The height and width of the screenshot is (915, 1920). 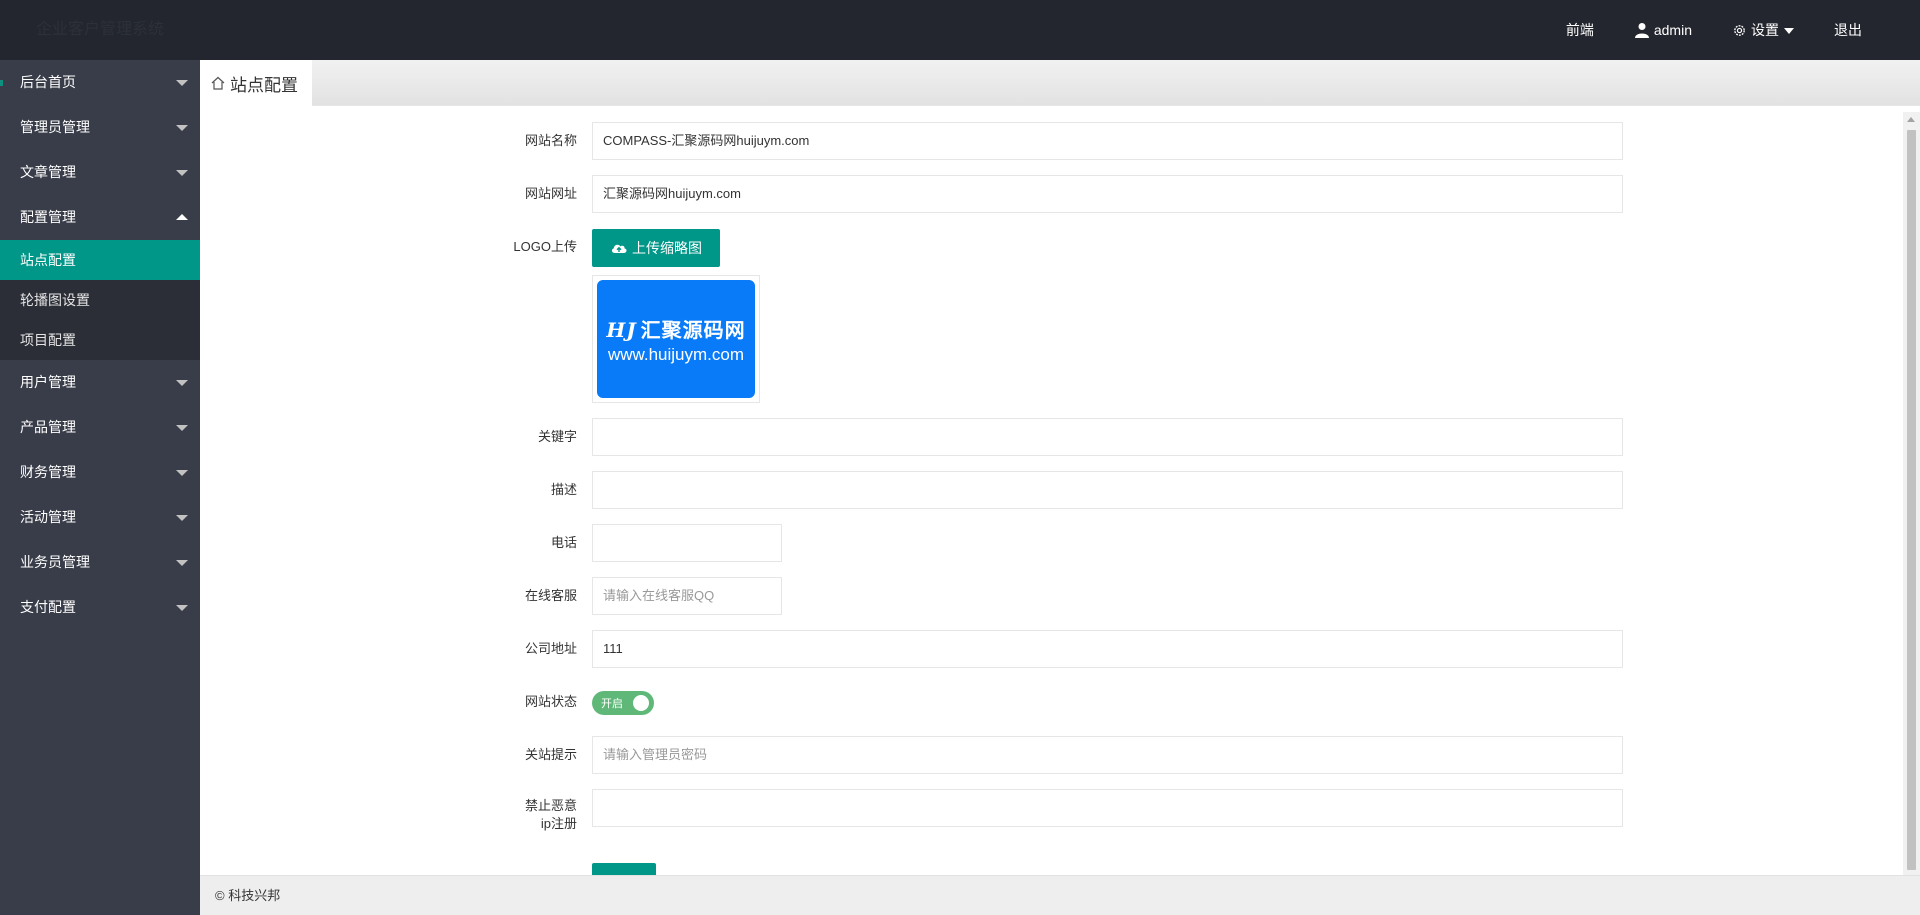 What do you see at coordinates (687, 596) in the screenshot?
I see `online-service-input: 请输入在线客服QQ` at bounding box center [687, 596].